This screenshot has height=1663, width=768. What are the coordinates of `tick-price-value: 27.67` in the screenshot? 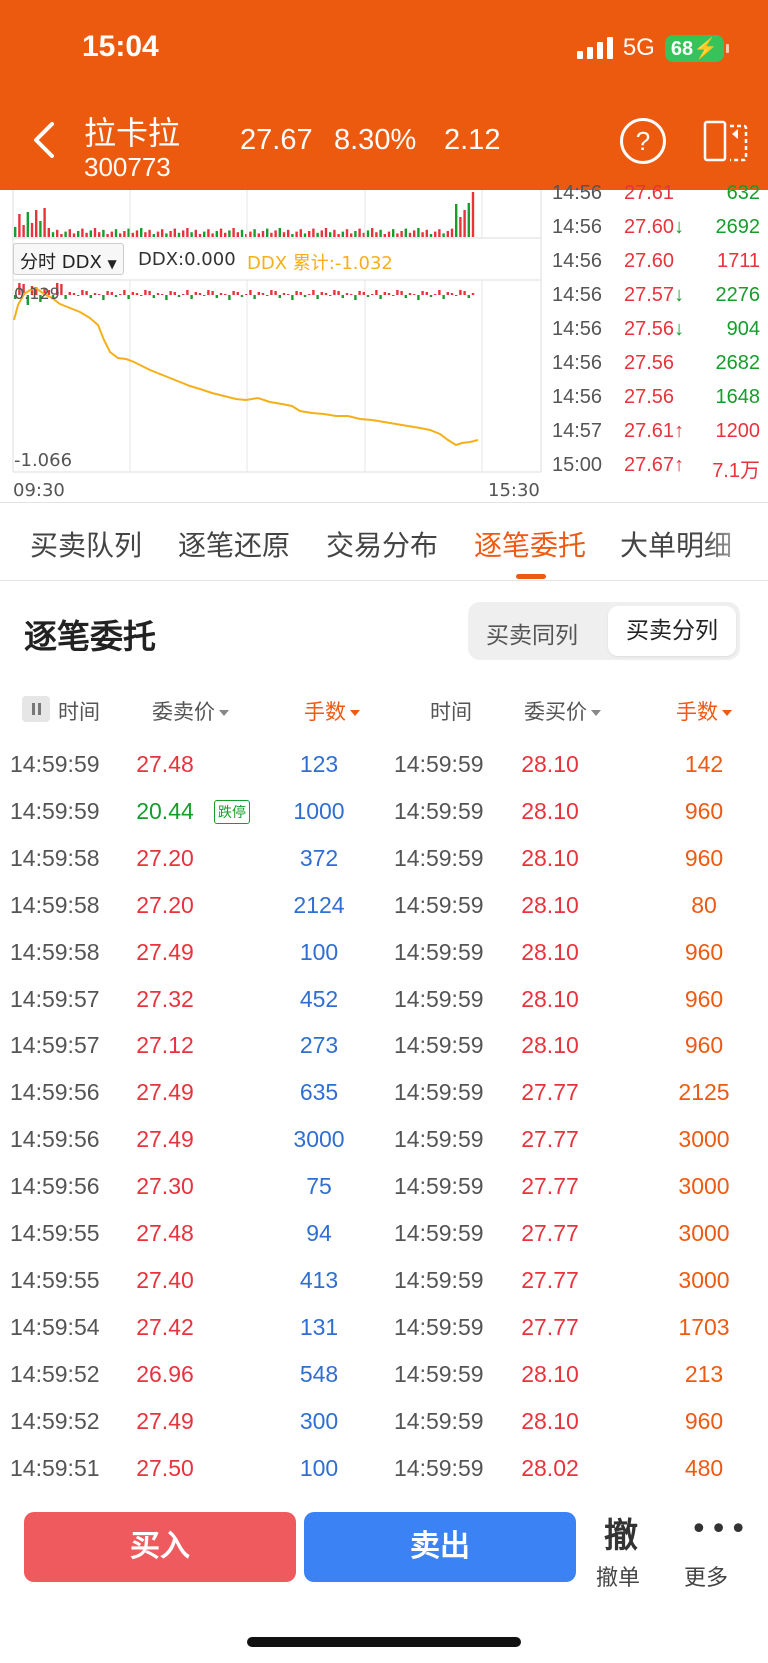 It's located at (649, 465).